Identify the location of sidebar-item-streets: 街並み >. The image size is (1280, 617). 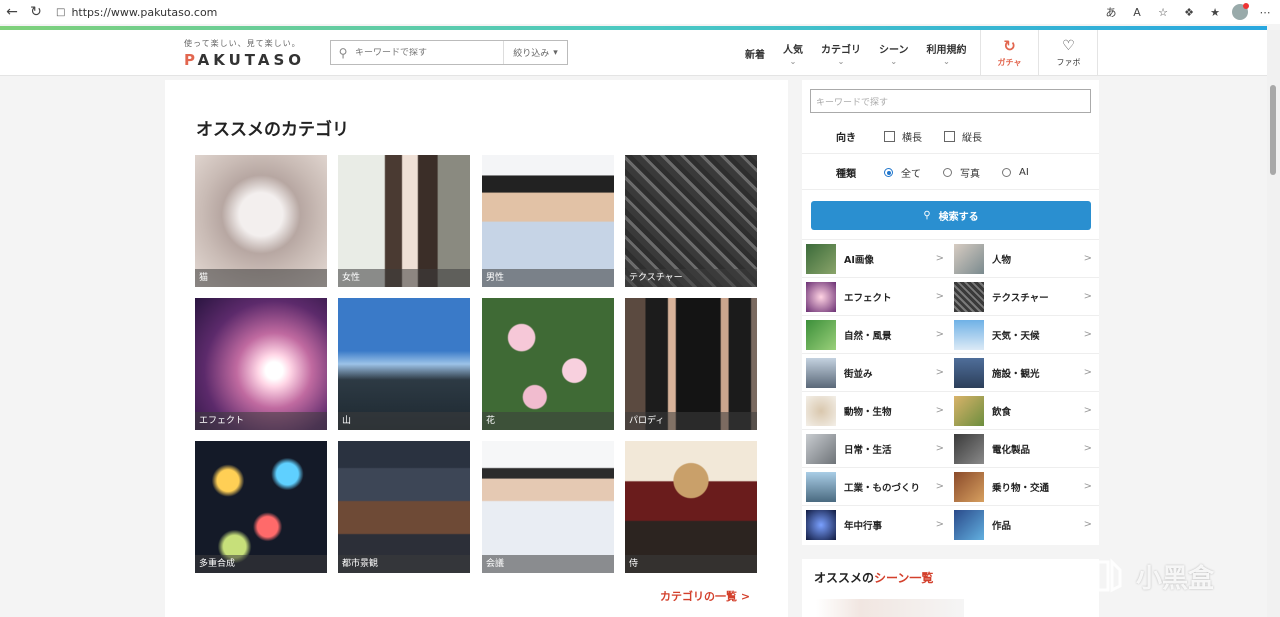
(876, 373).